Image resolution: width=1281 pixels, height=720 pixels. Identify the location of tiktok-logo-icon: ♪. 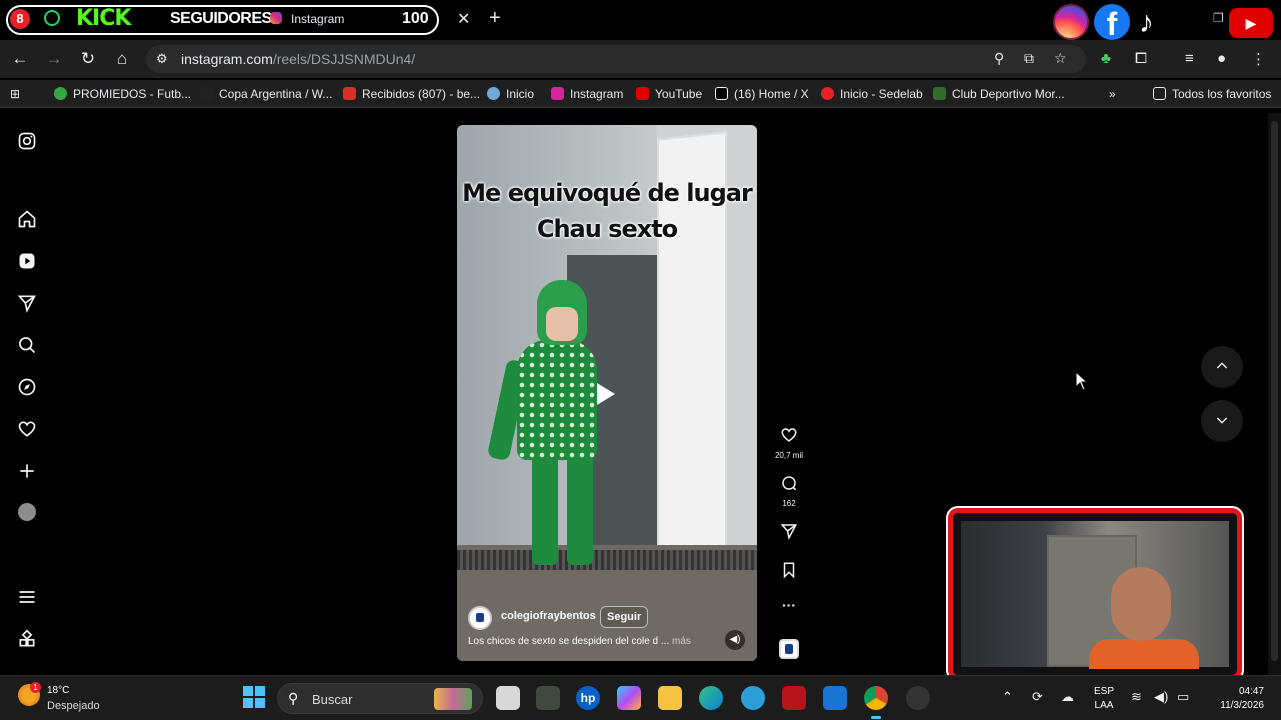
(1146, 22).